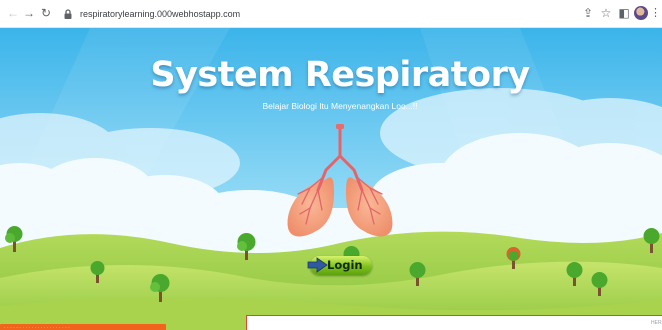 The width and height of the screenshot is (662, 330). I want to click on url-text: respiratorylearning.000webhostapp.com, so click(160, 14).